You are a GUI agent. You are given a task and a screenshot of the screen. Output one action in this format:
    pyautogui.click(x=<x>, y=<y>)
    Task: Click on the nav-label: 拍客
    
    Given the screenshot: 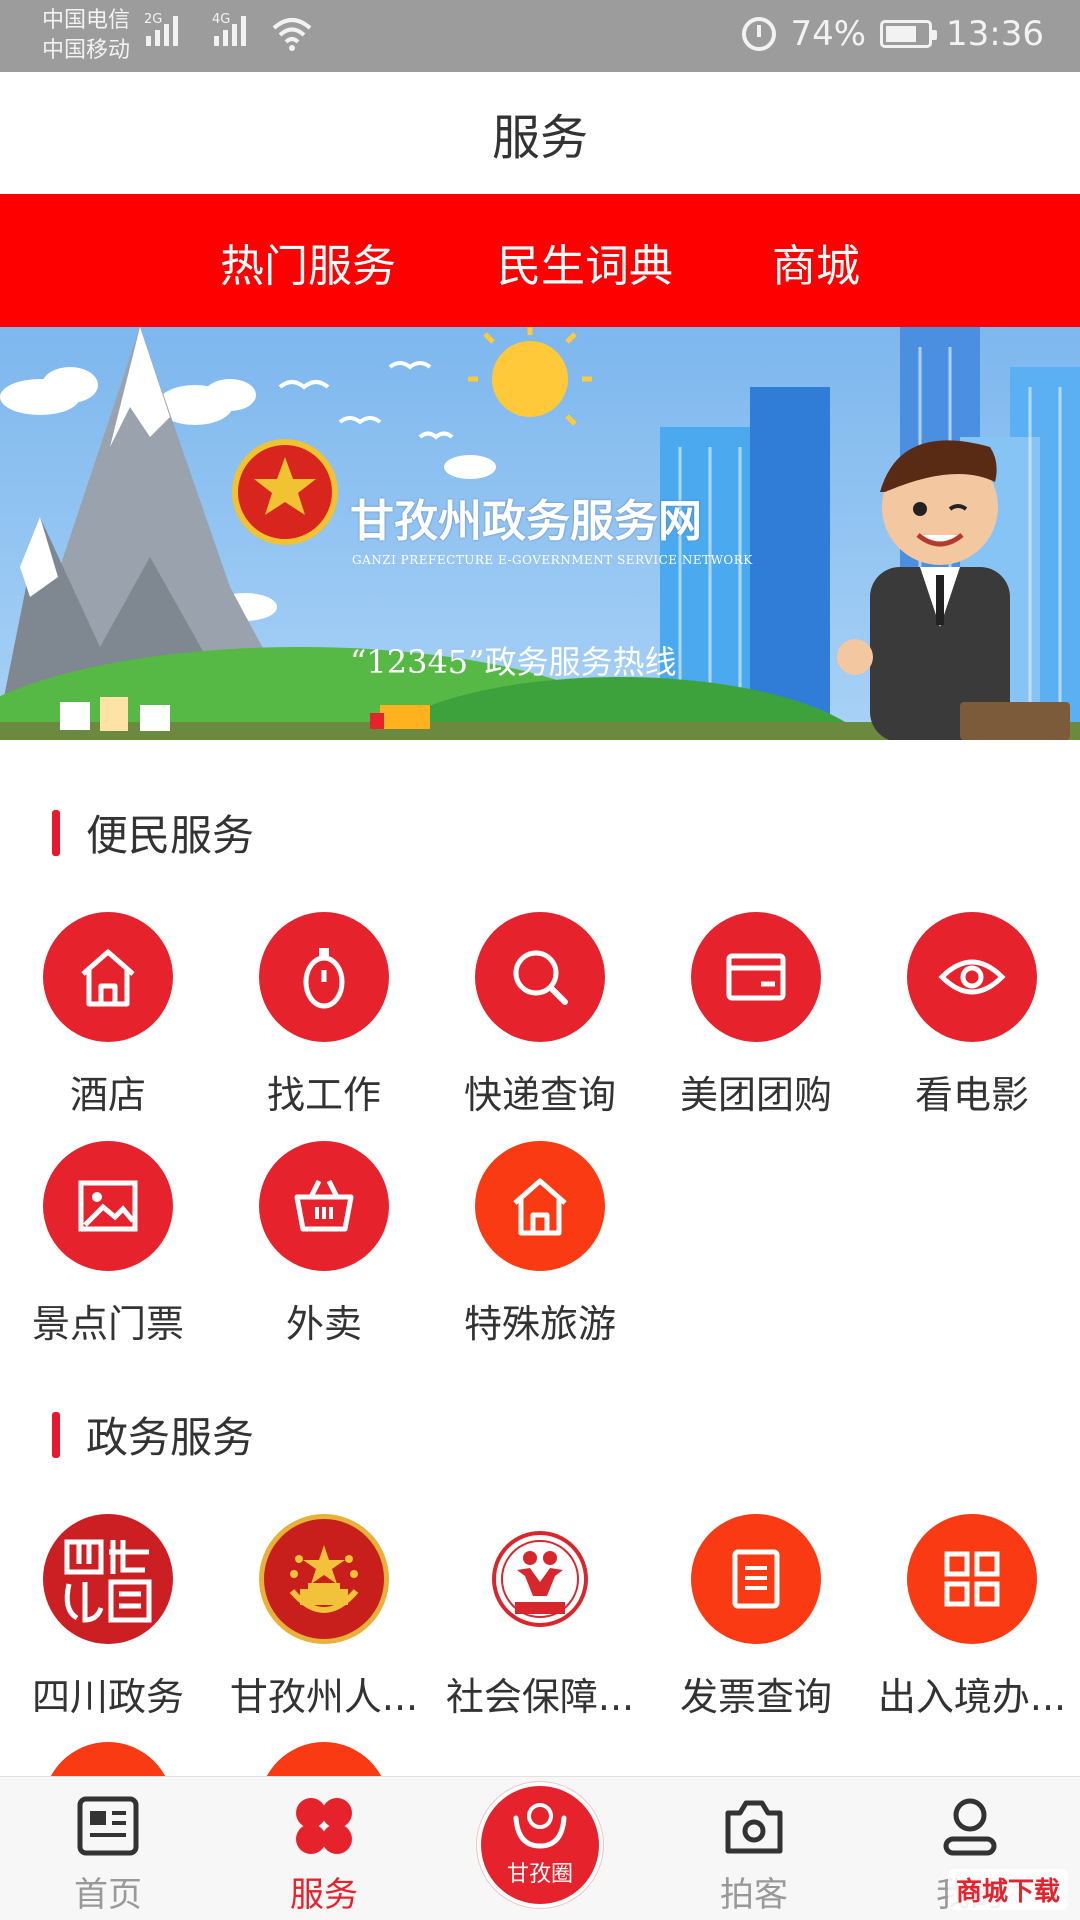 What is the action you would take?
    pyautogui.click(x=754, y=1895)
    